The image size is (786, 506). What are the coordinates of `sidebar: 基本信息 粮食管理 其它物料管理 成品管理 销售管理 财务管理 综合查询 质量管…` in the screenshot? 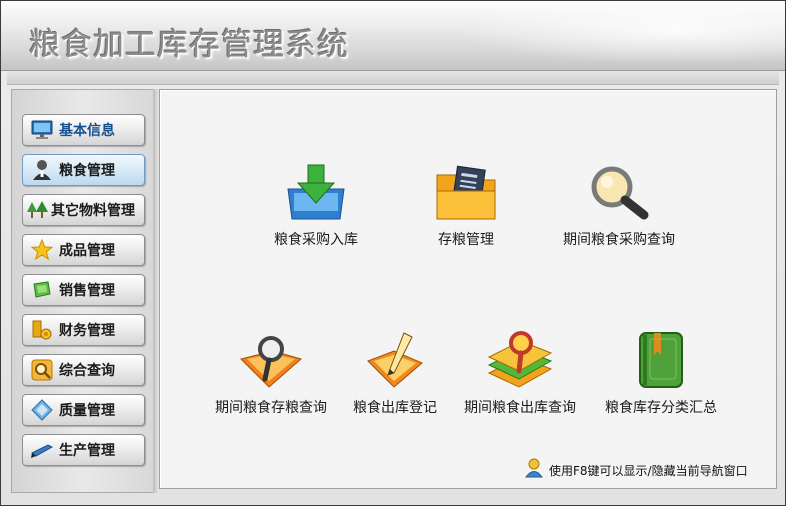 It's located at (83, 291).